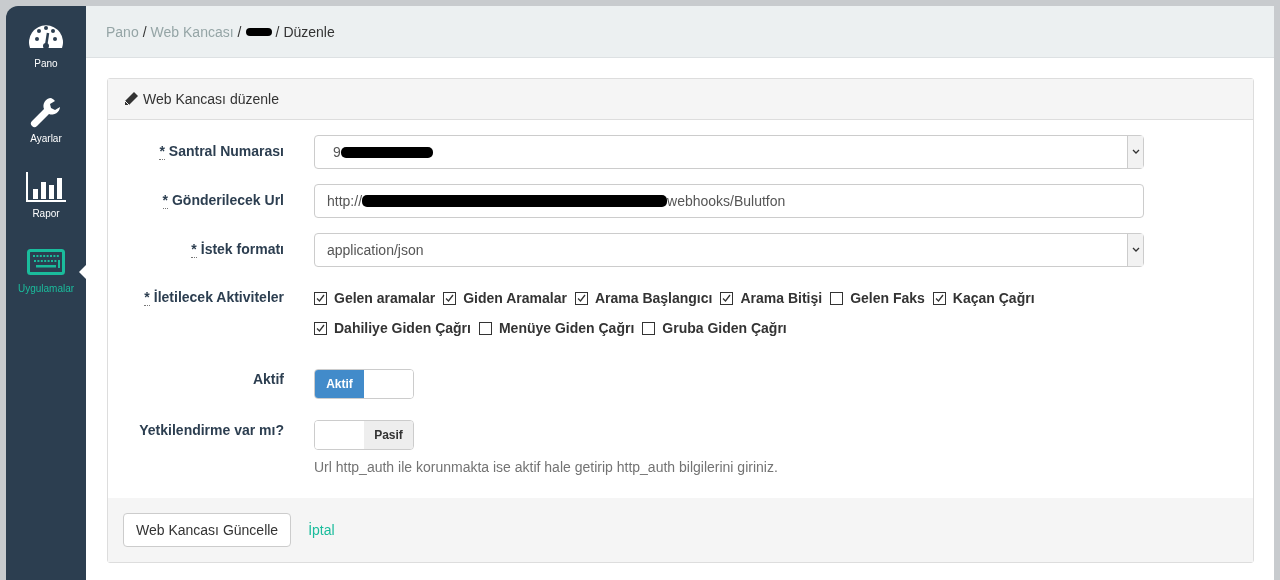  What do you see at coordinates (336, 152) in the screenshot?
I see `field-value: 9` at bounding box center [336, 152].